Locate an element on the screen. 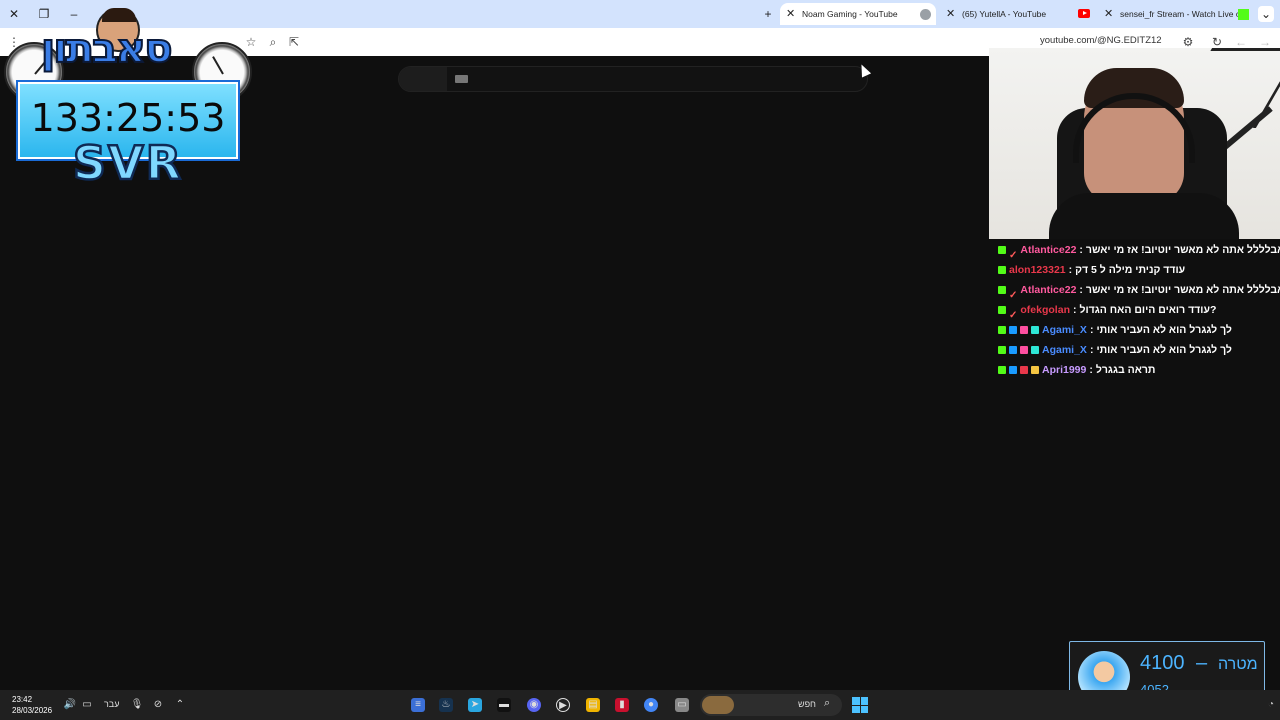  chat-username: Apri1999 is located at coordinates (1064, 370).